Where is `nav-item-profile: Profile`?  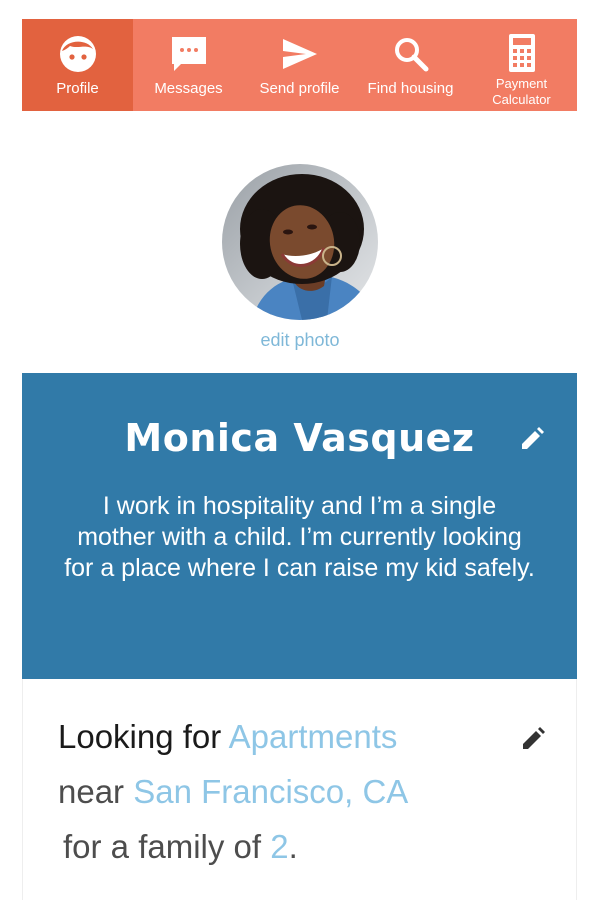 nav-item-profile: Profile is located at coordinates (77, 65).